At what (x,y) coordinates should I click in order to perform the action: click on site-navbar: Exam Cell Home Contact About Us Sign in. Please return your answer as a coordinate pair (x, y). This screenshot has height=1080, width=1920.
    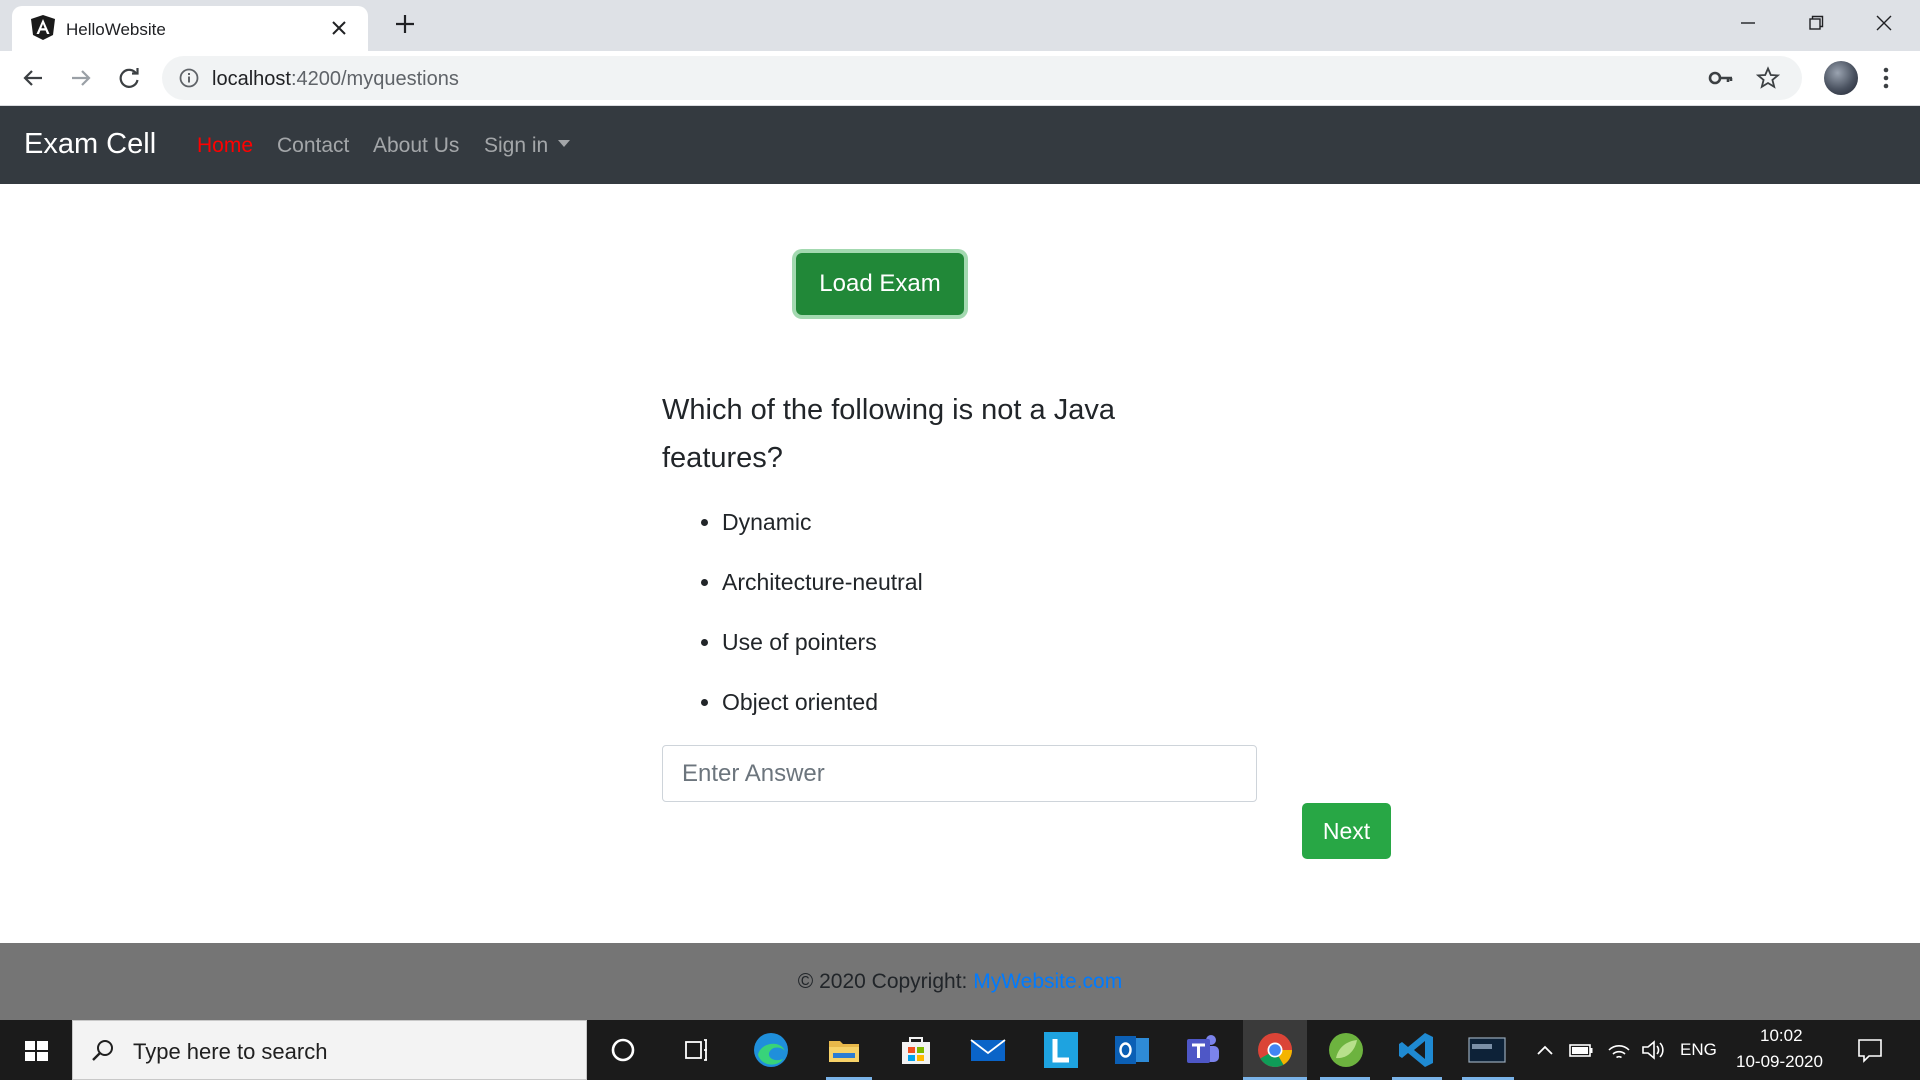
    Looking at the image, I should click on (960, 145).